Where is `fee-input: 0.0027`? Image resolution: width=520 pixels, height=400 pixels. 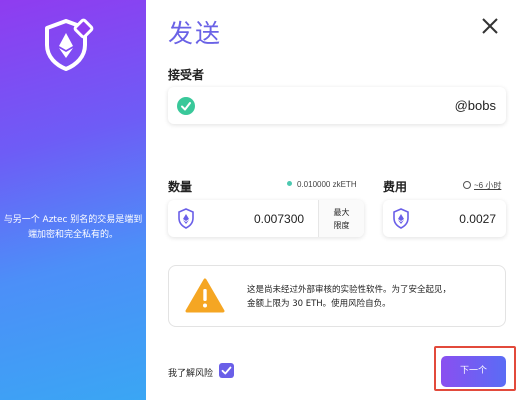
fee-input: 0.0027 is located at coordinates (444, 218).